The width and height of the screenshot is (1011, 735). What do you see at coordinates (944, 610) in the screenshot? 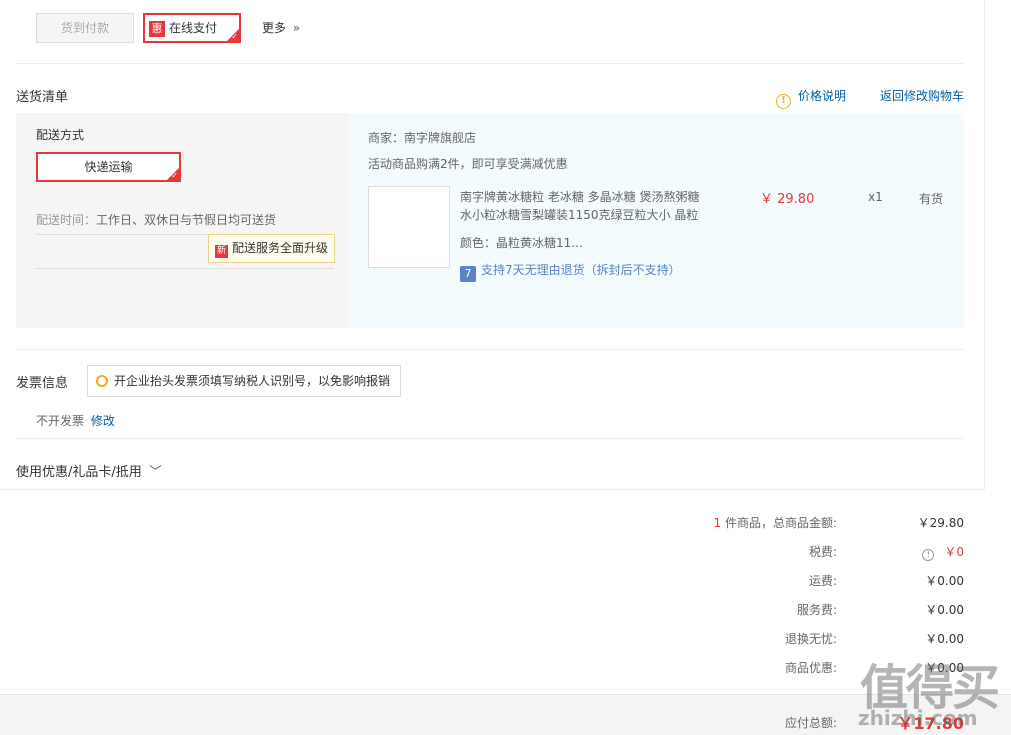
I see `service-fee-value: ￥0.00` at bounding box center [944, 610].